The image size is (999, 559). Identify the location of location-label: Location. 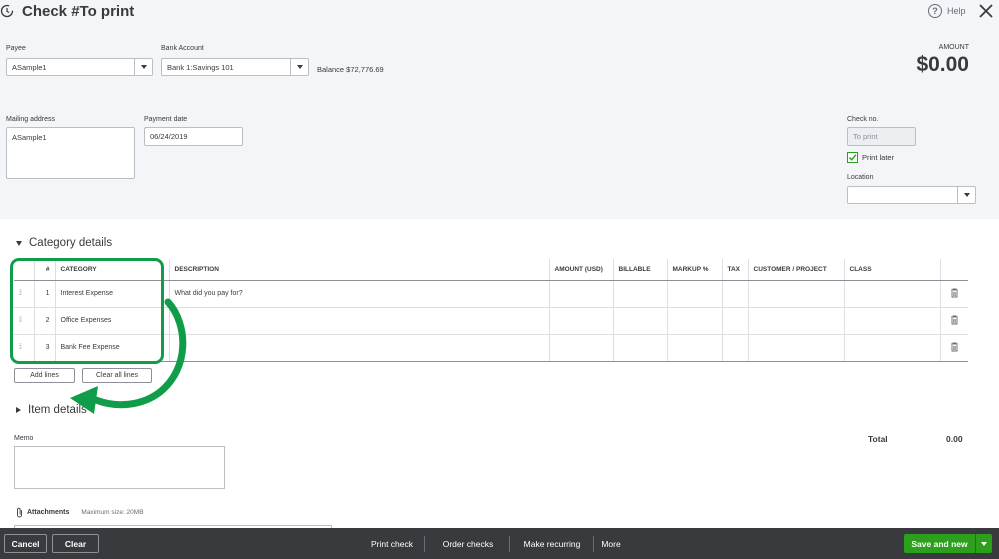
(860, 177).